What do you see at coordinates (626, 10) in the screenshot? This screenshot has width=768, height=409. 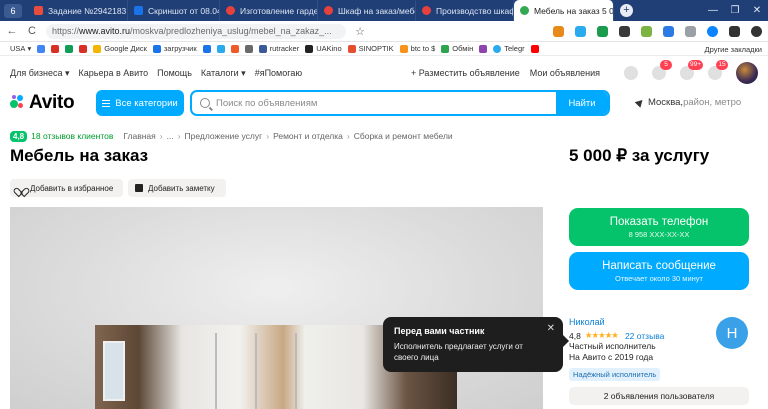 I see `new-tab-button: +` at bounding box center [626, 10].